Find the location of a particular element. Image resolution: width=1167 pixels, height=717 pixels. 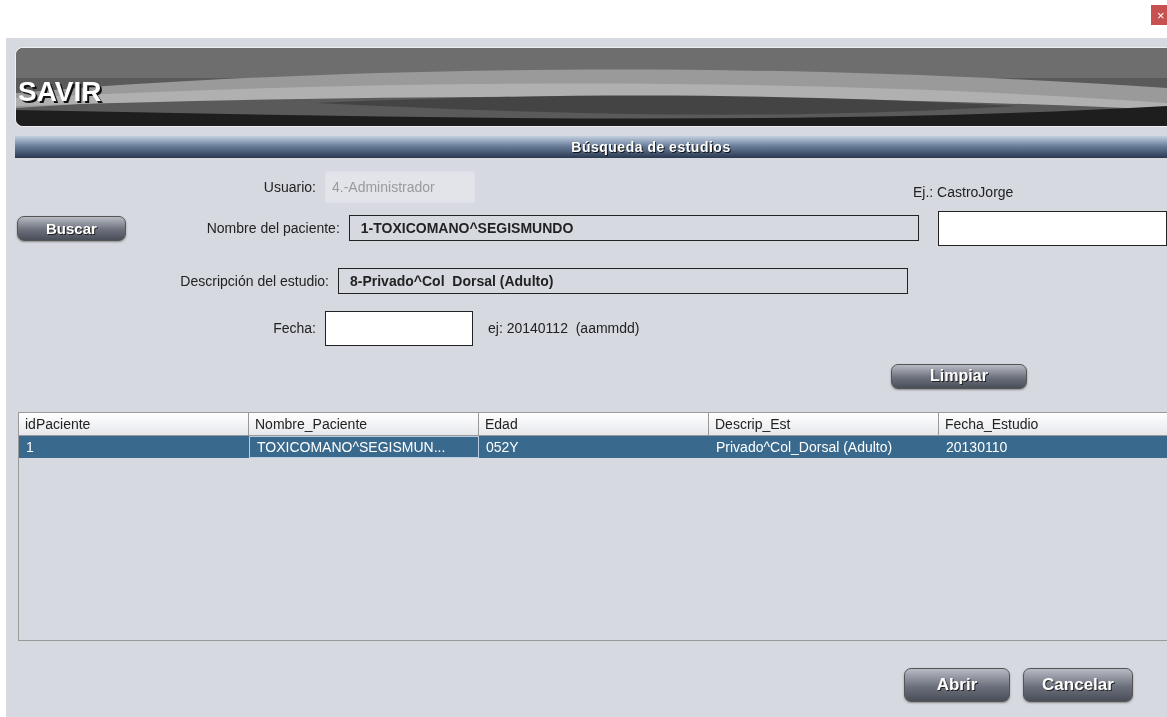

date-hint: ej: 20140112 (aammdd) is located at coordinates (564, 328).